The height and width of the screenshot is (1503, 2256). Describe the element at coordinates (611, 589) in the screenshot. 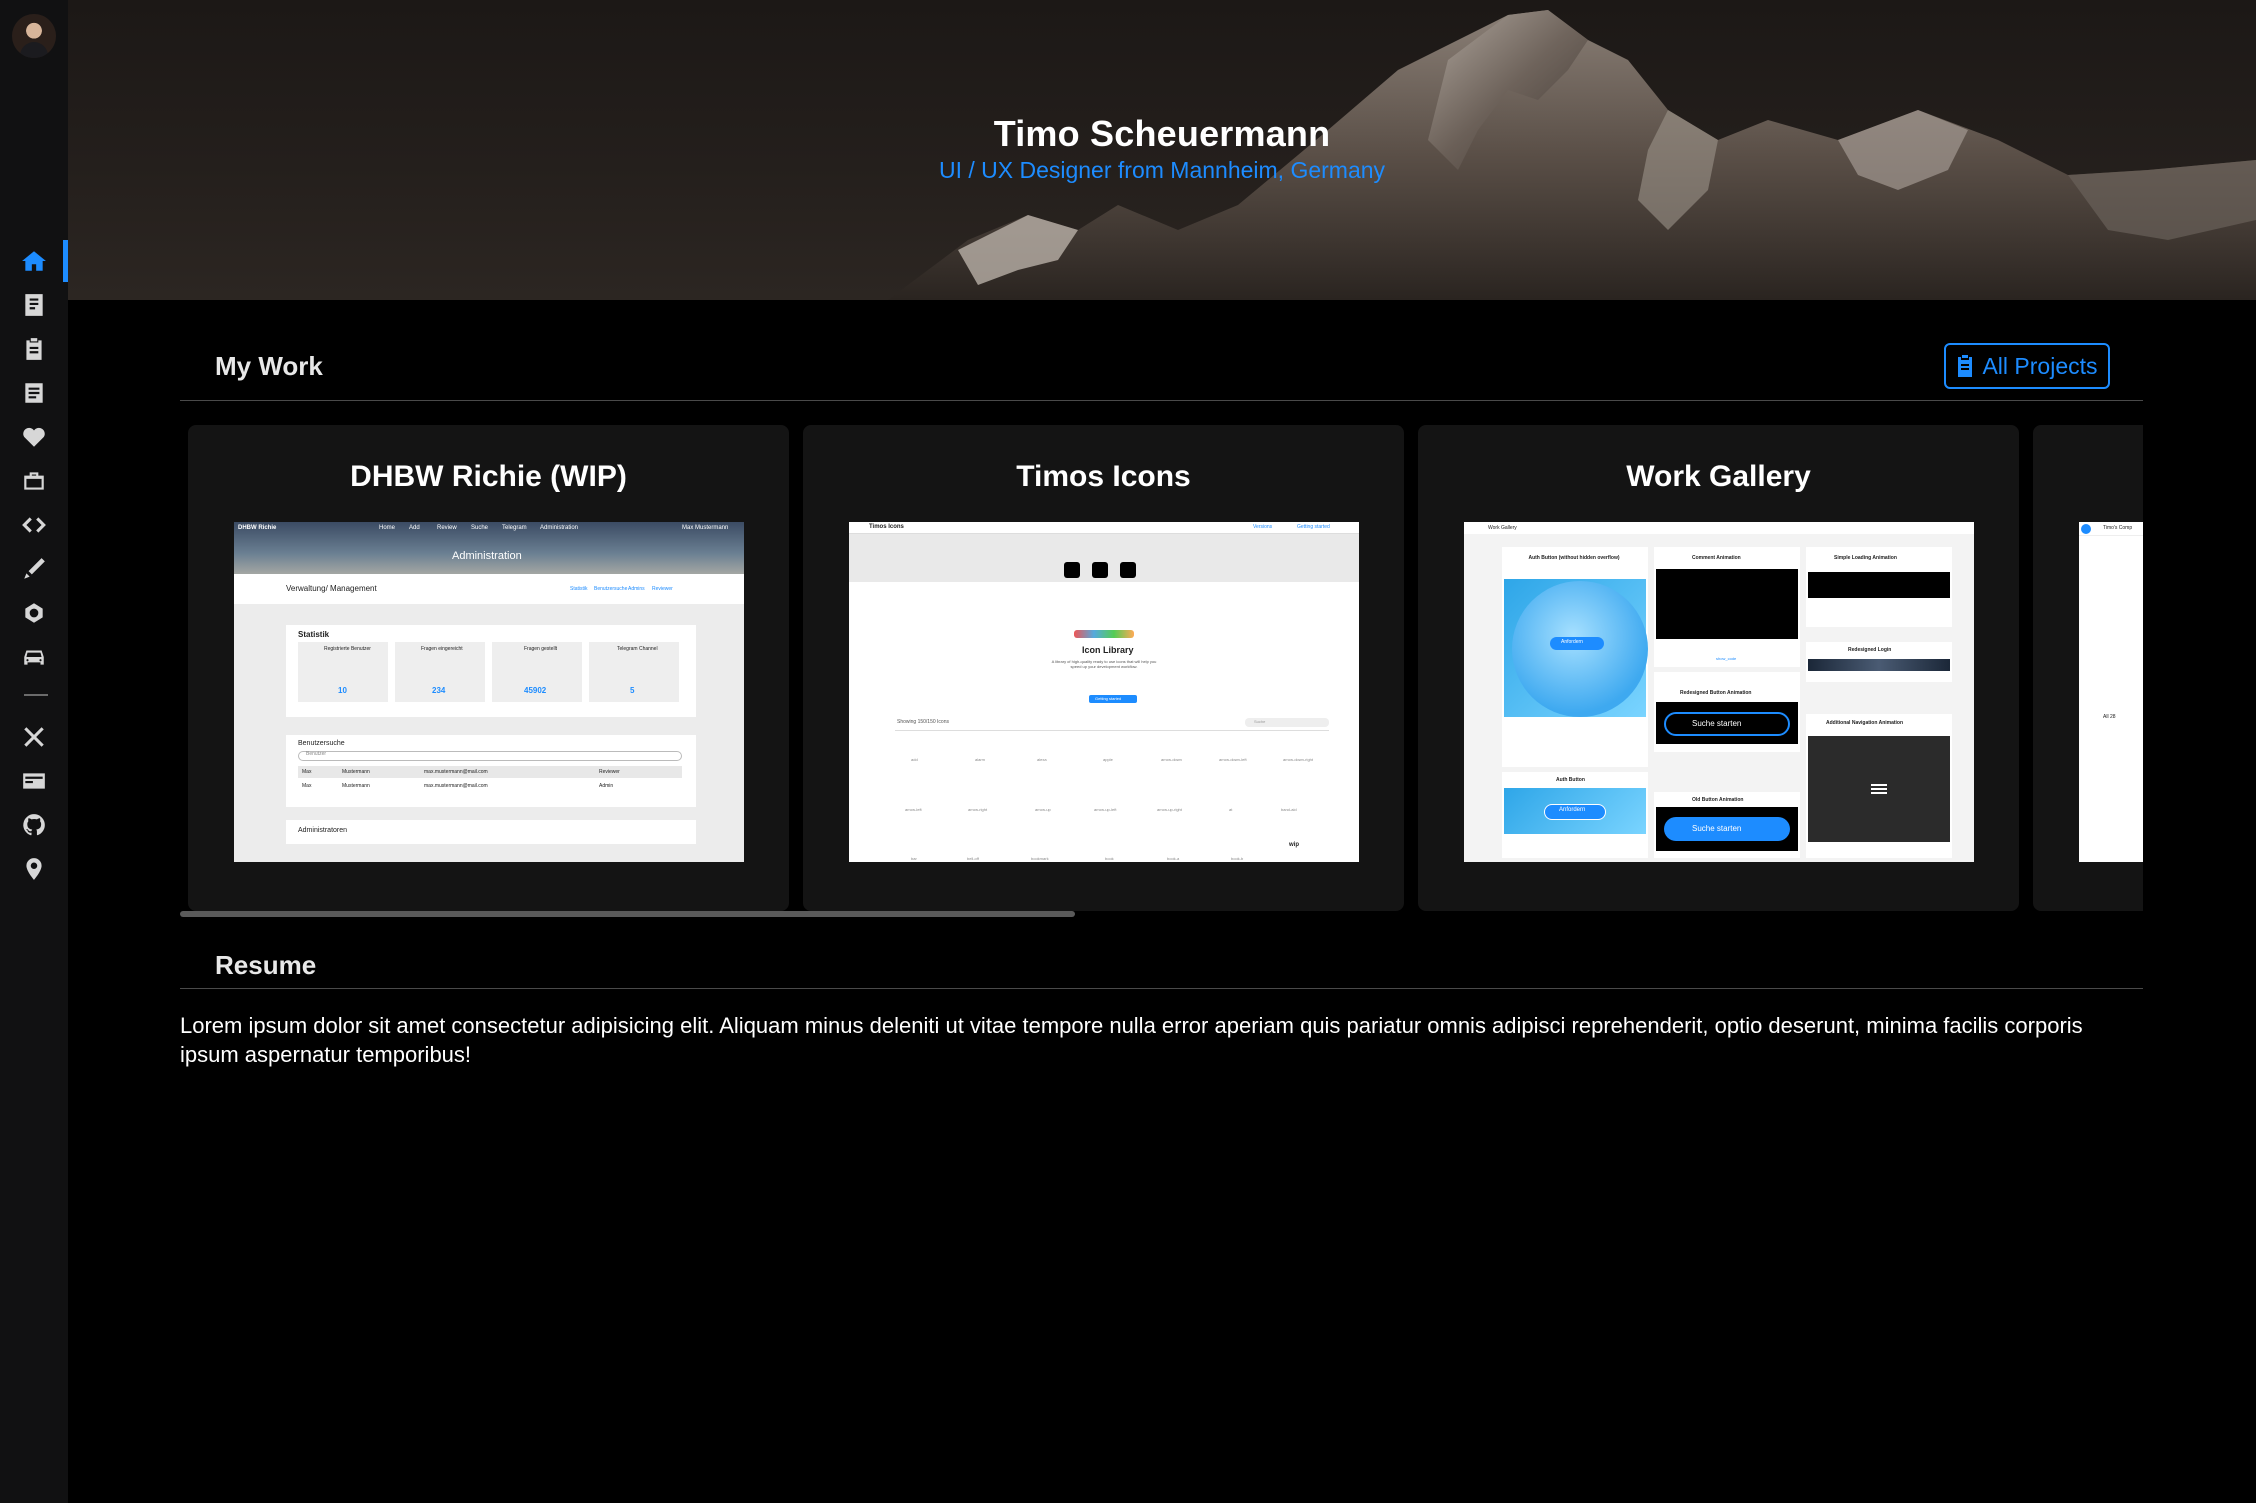

I see `tab: Benutzersuche` at that location.